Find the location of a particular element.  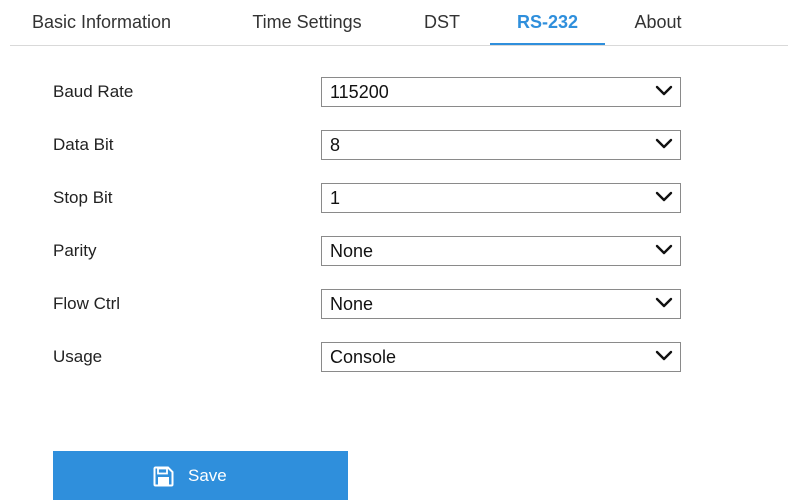

tab-label: Basic Information is located at coordinates (102, 22).